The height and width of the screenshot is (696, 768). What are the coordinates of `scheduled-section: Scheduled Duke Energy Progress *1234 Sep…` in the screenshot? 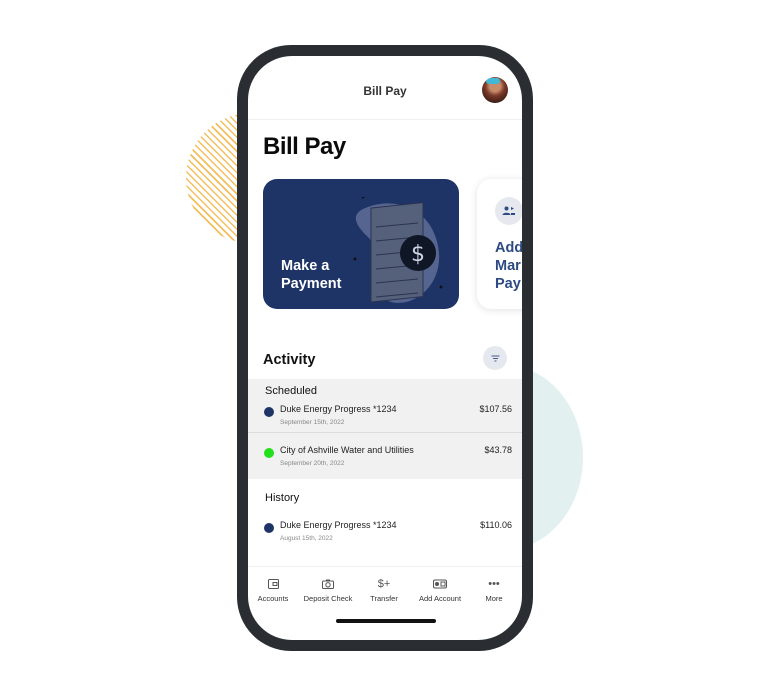 It's located at (385, 429).